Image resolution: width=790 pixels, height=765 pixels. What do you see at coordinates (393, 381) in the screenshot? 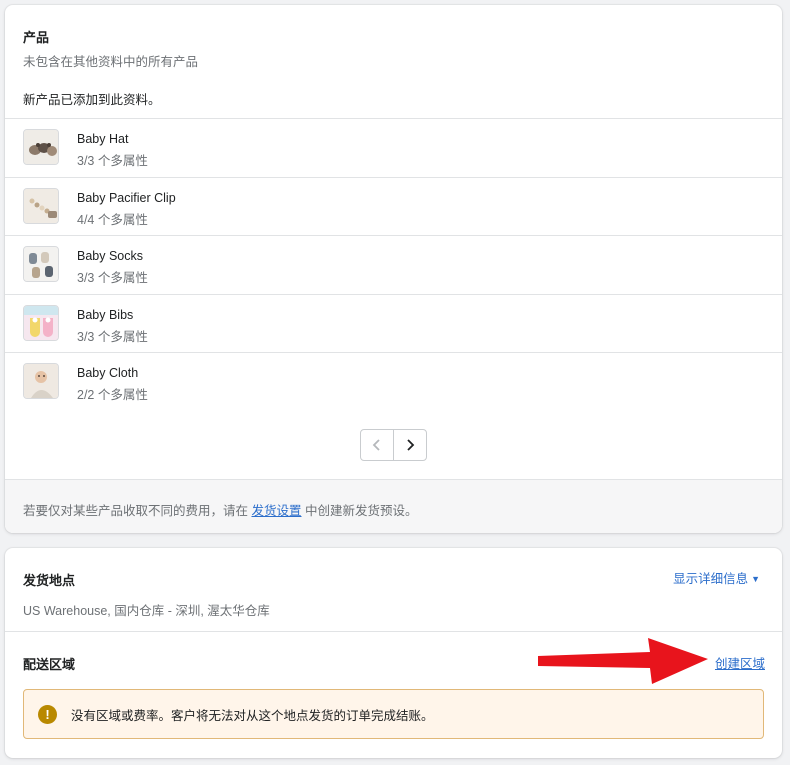
I see `product-row: Baby Cloth 2/2 个多属性` at bounding box center [393, 381].